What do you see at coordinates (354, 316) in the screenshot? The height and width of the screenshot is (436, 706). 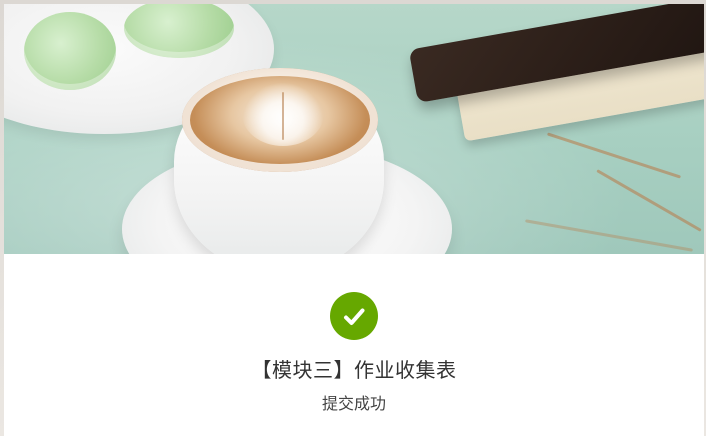 I see `checkmark-circle-icon` at bounding box center [354, 316].